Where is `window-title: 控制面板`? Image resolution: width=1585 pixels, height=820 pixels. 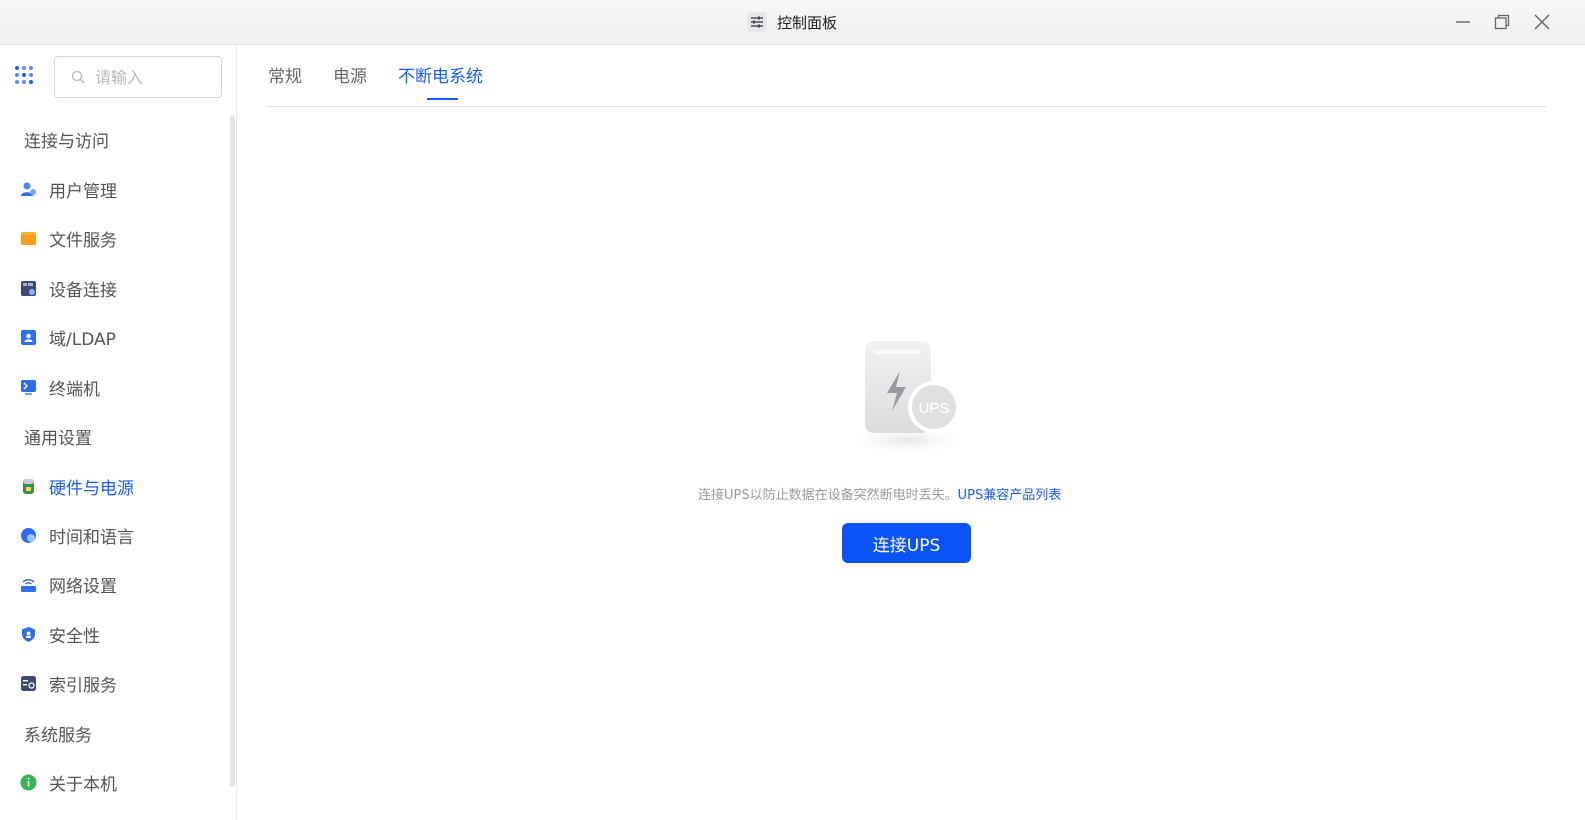
window-title: 控制面板 is located at coordinates (792, 22).